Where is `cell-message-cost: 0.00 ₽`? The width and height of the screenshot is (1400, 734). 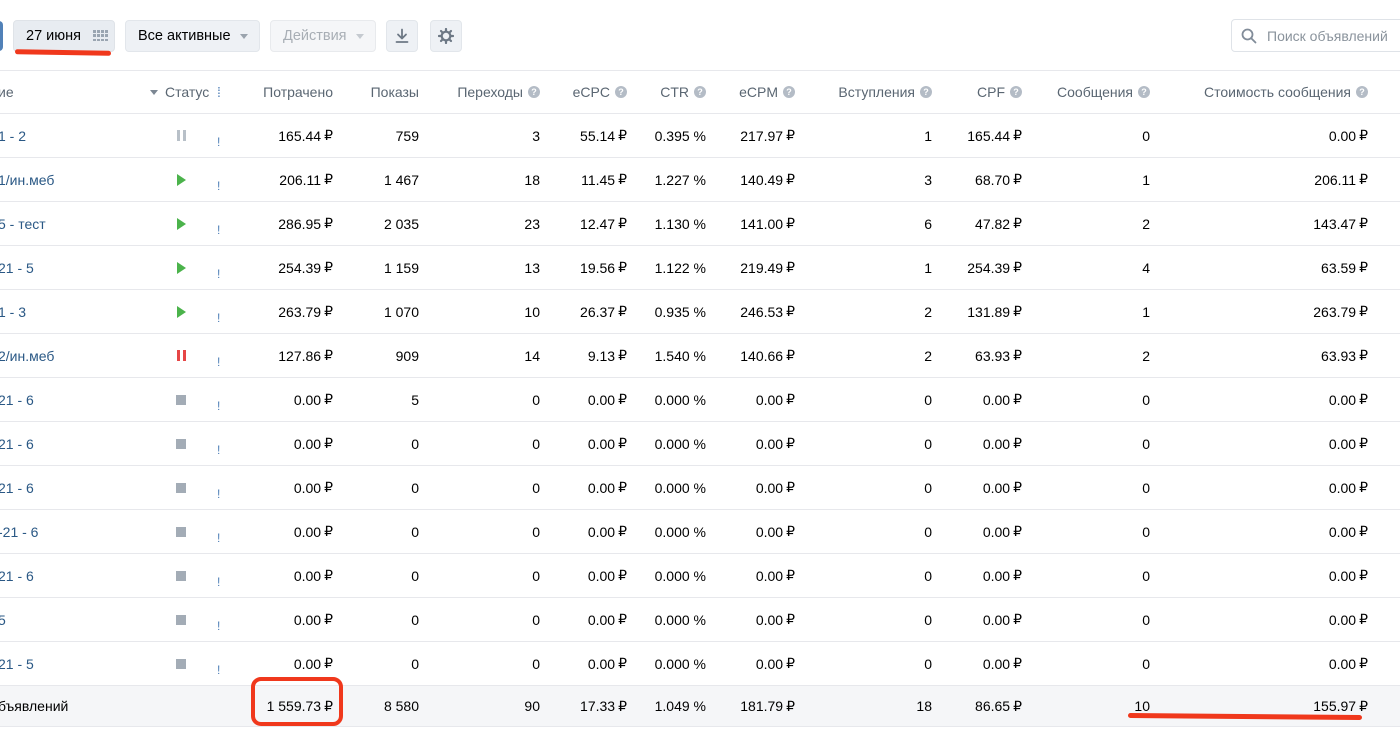
cell-message-cost: 0.00 ₽ is located at coordinates (1348, 619).